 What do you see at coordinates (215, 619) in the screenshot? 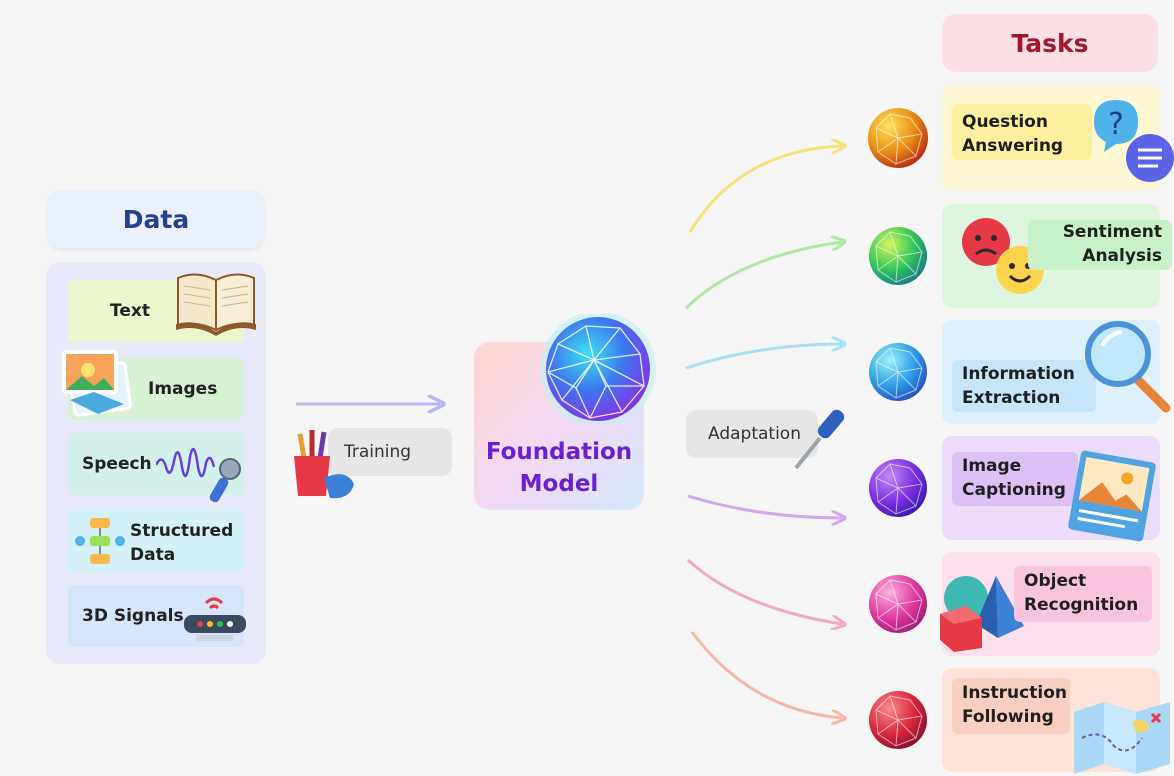
I see `router-icon` at bounding box center [215, 619].